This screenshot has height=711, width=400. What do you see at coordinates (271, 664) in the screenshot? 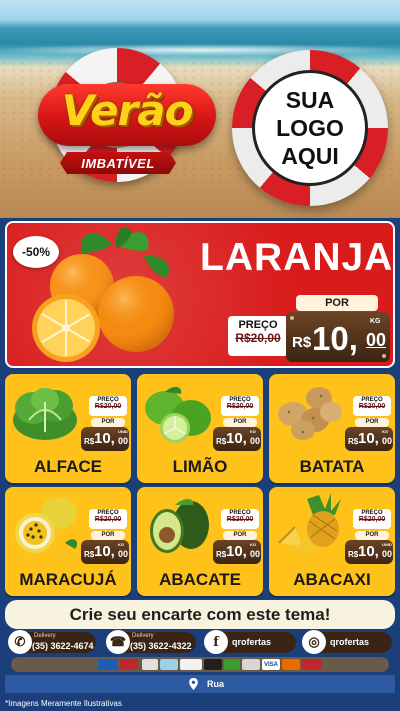
I see `payment-card-icon: VISA` at bounding box center [271, 664].